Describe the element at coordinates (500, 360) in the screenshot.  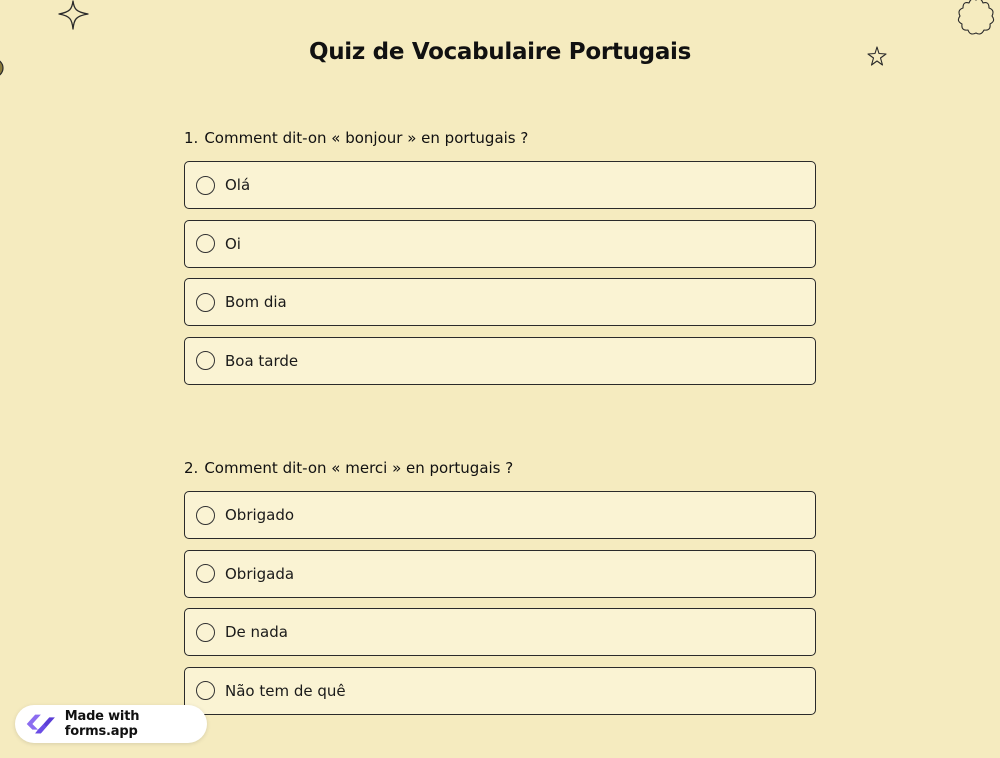
I see `option-boa-tarde: Boa tarde` at that location.